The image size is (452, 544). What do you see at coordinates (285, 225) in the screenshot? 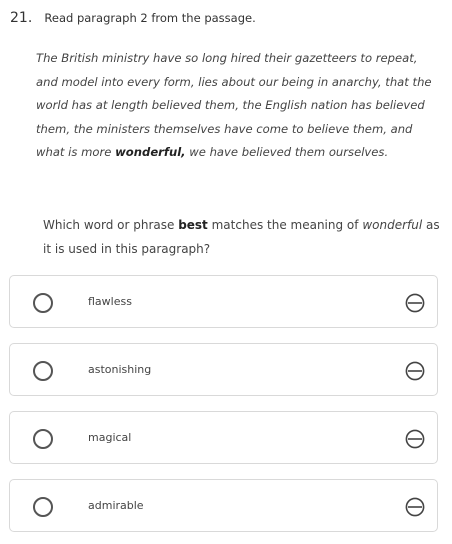
I see `stem-part-2: matches the meaning of` at bounding box center [285, 225].